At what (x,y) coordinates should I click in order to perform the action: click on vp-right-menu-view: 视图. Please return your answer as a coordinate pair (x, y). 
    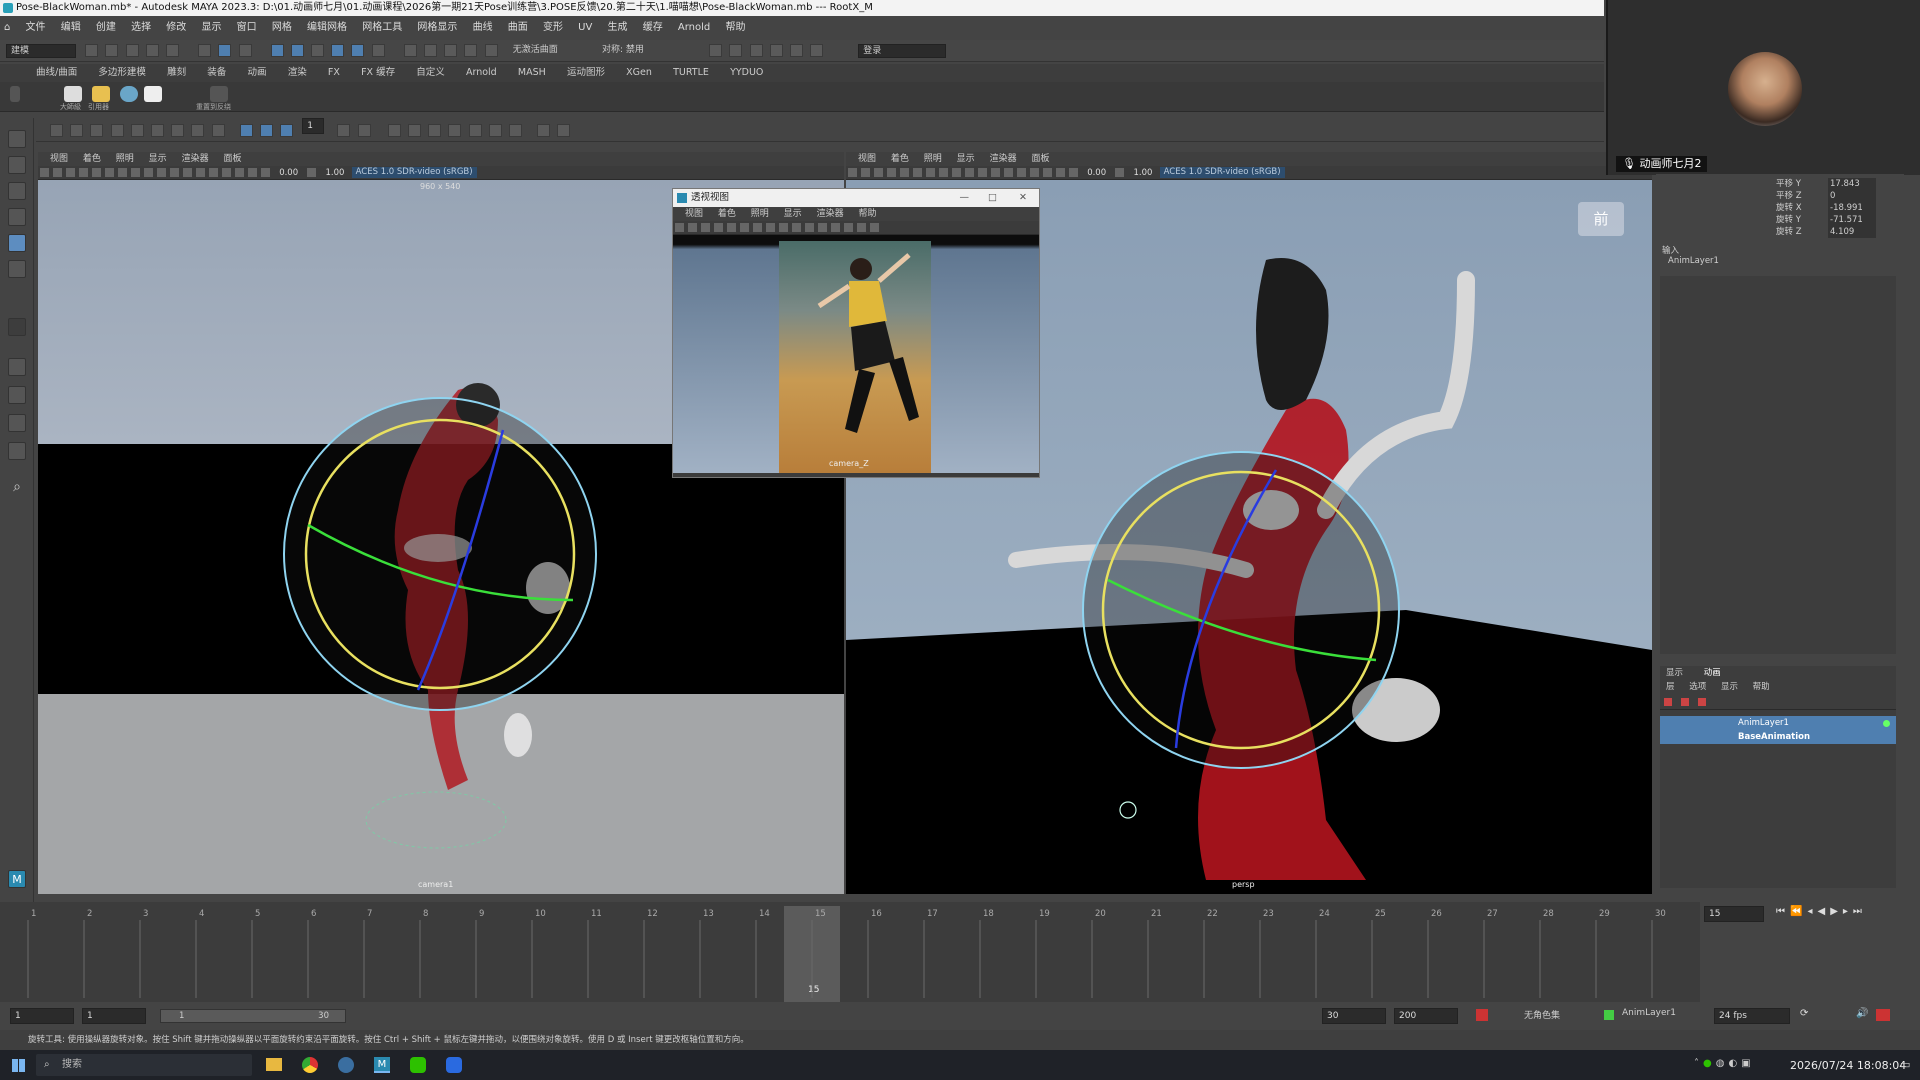
    Looking at the image, I should click on (867, 159).